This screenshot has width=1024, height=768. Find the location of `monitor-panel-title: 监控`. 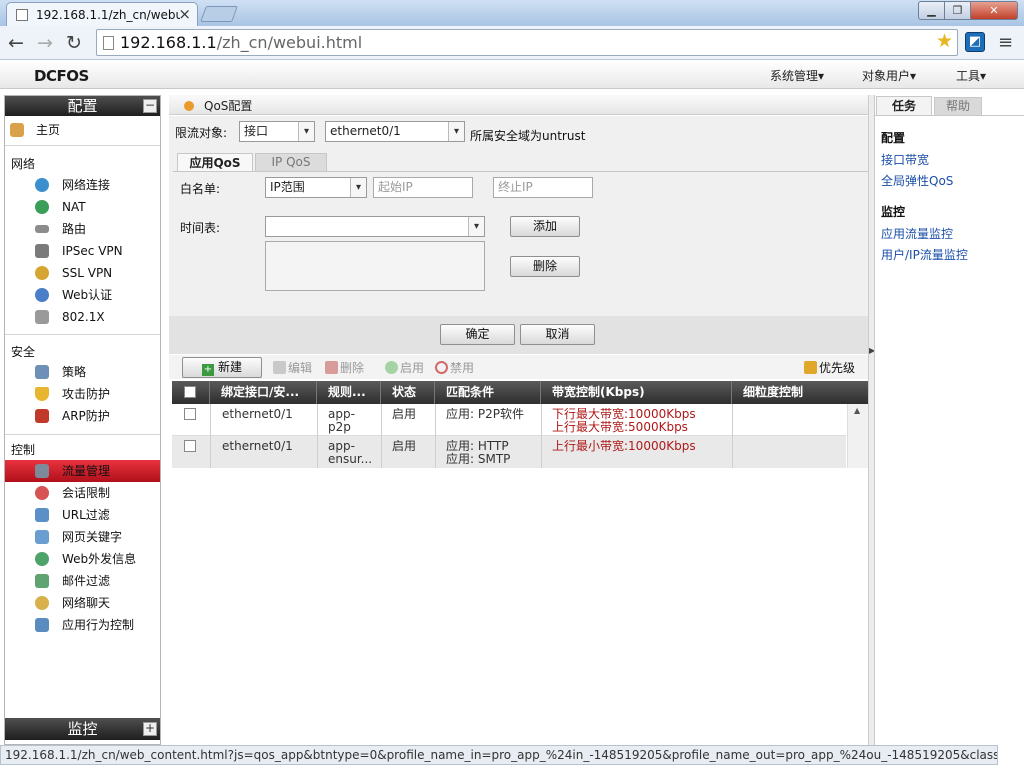

monitor-panel-title: 监控 is located at coordinates (82, 729).